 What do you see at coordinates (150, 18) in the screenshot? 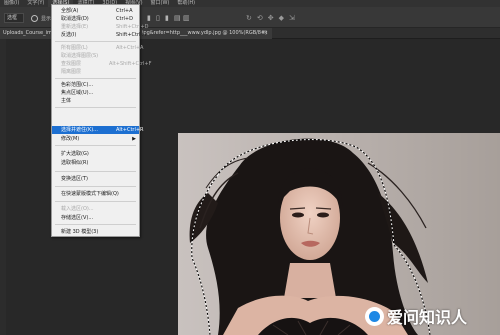
I see `align-left-icon: ▮` at bounding box center [150, 18].